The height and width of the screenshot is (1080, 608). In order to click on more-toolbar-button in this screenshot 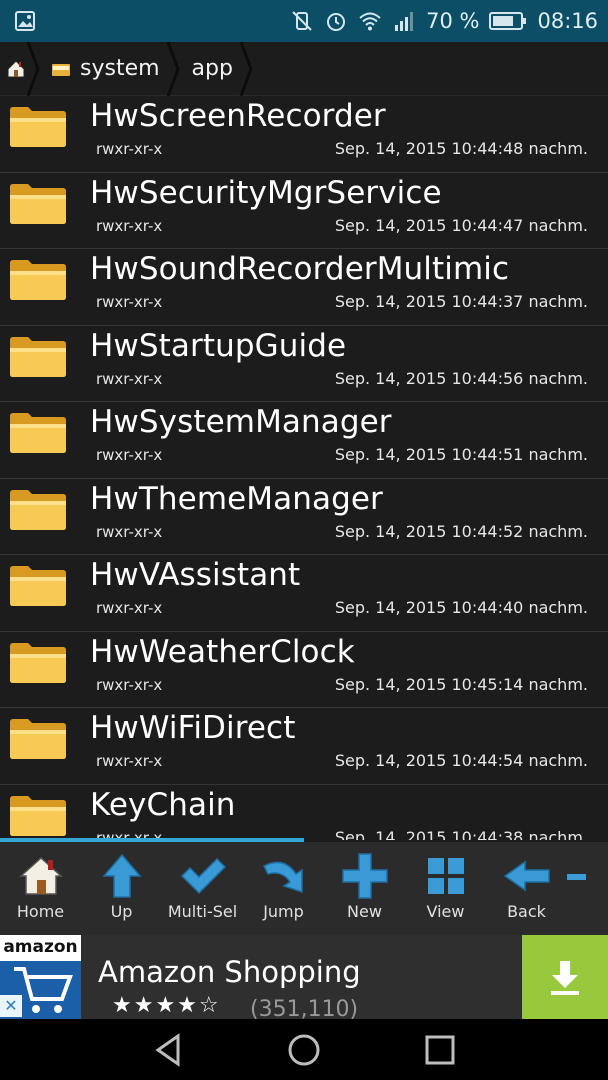, I will do `click(587, 888)`.